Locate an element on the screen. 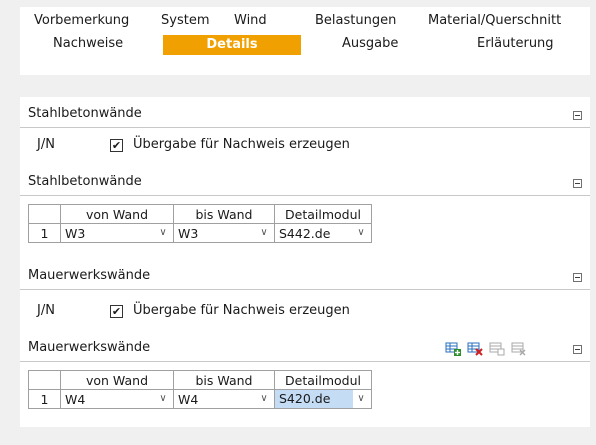 Image resolution: width=596 pixels, height=445 pixels. bis-wand-value: W4 is located at coordinates (188, 399).